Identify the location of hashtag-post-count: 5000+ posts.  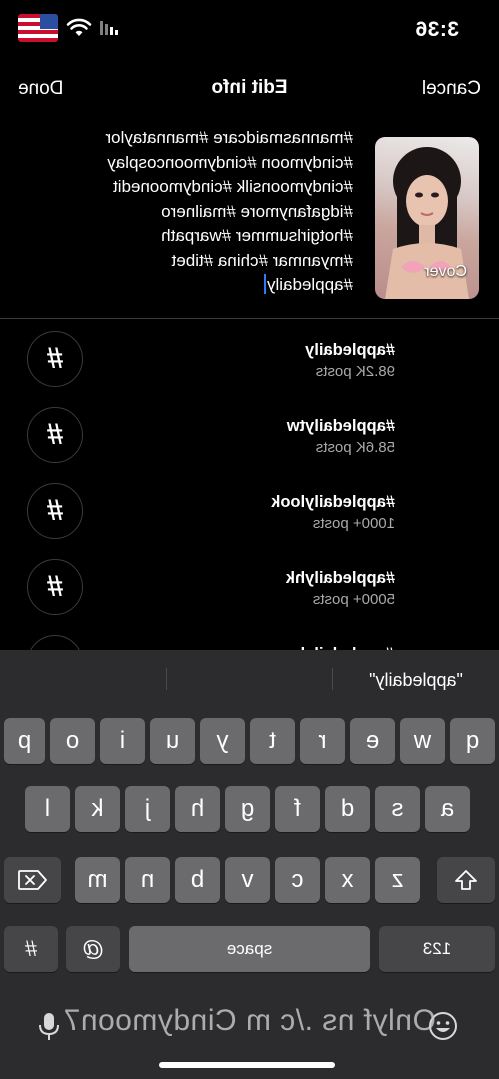
(353, 599).